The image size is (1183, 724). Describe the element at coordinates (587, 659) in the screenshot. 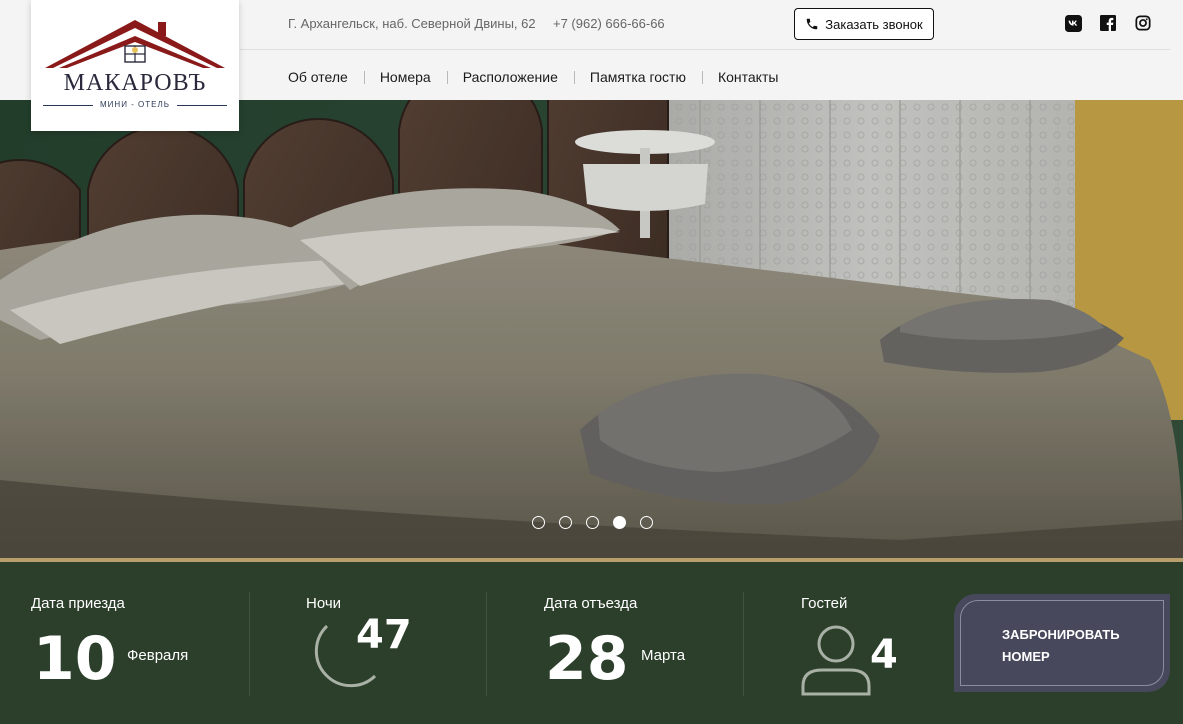

I see `departure-day: 28` at that location.